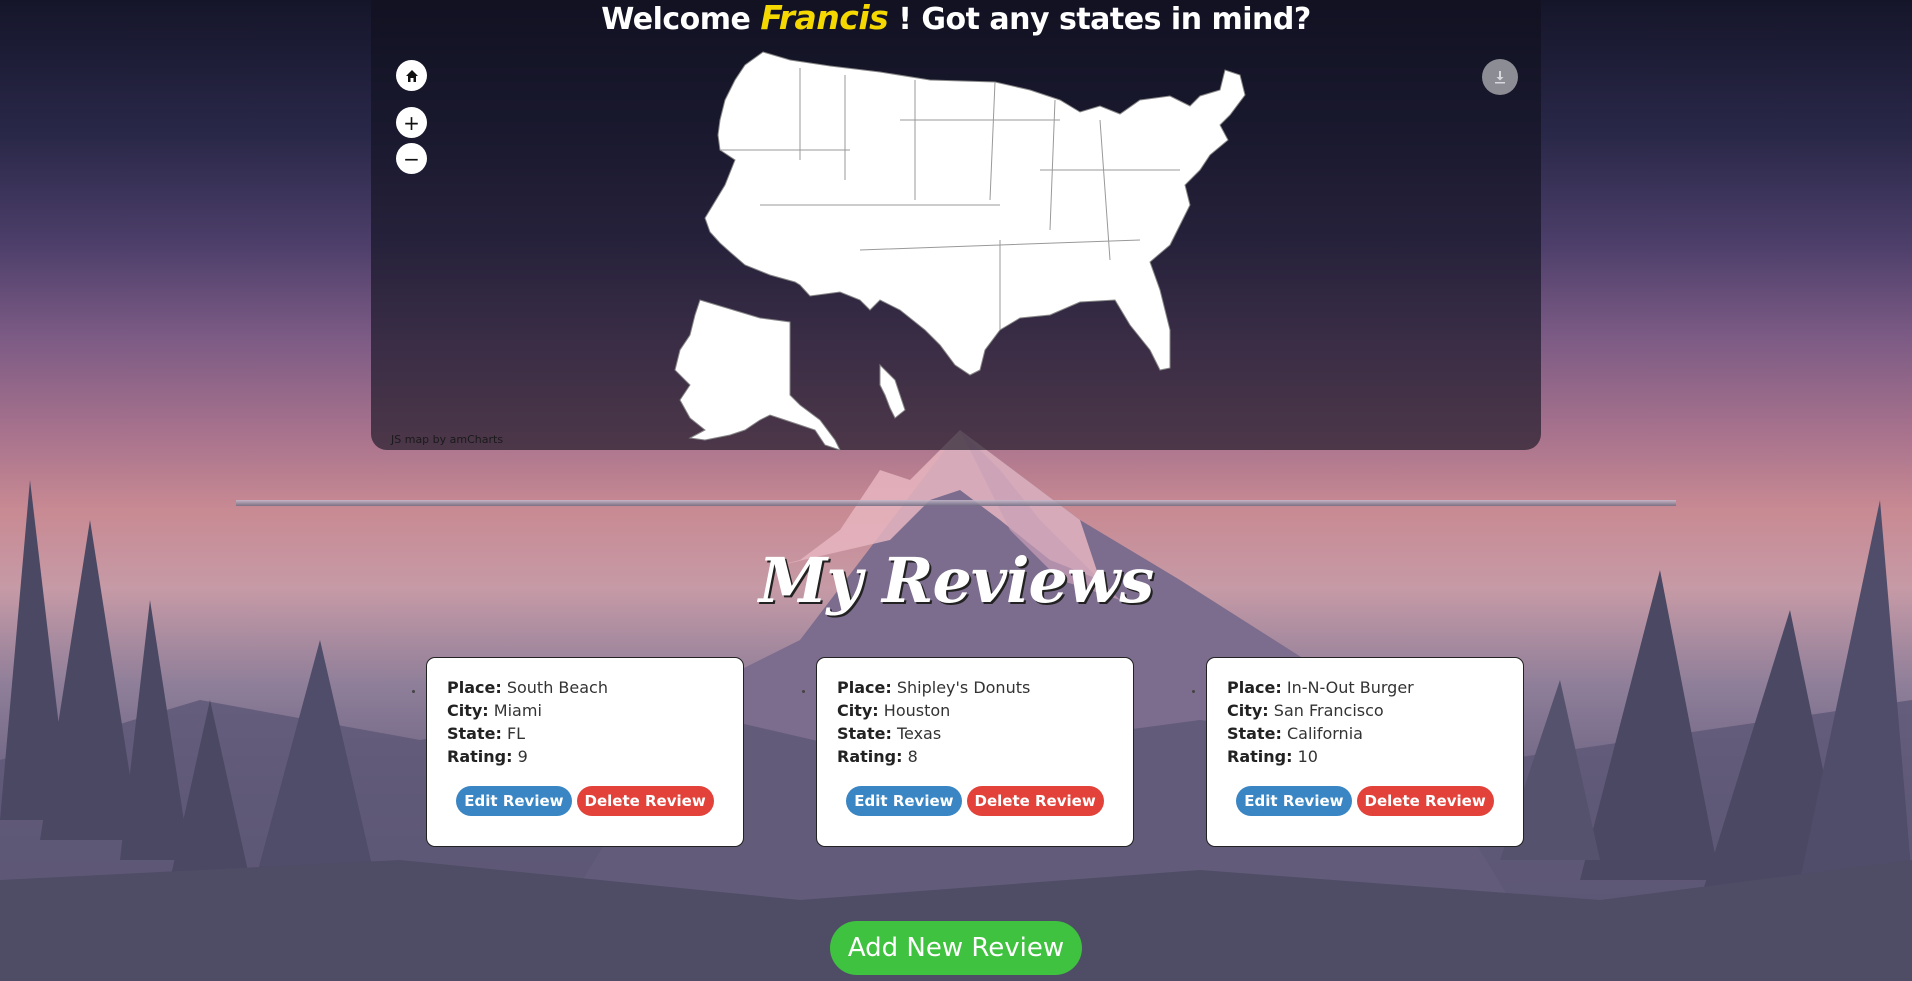  I want to click on review-place: Place: Shipley's Donuts, so click(985, 687).